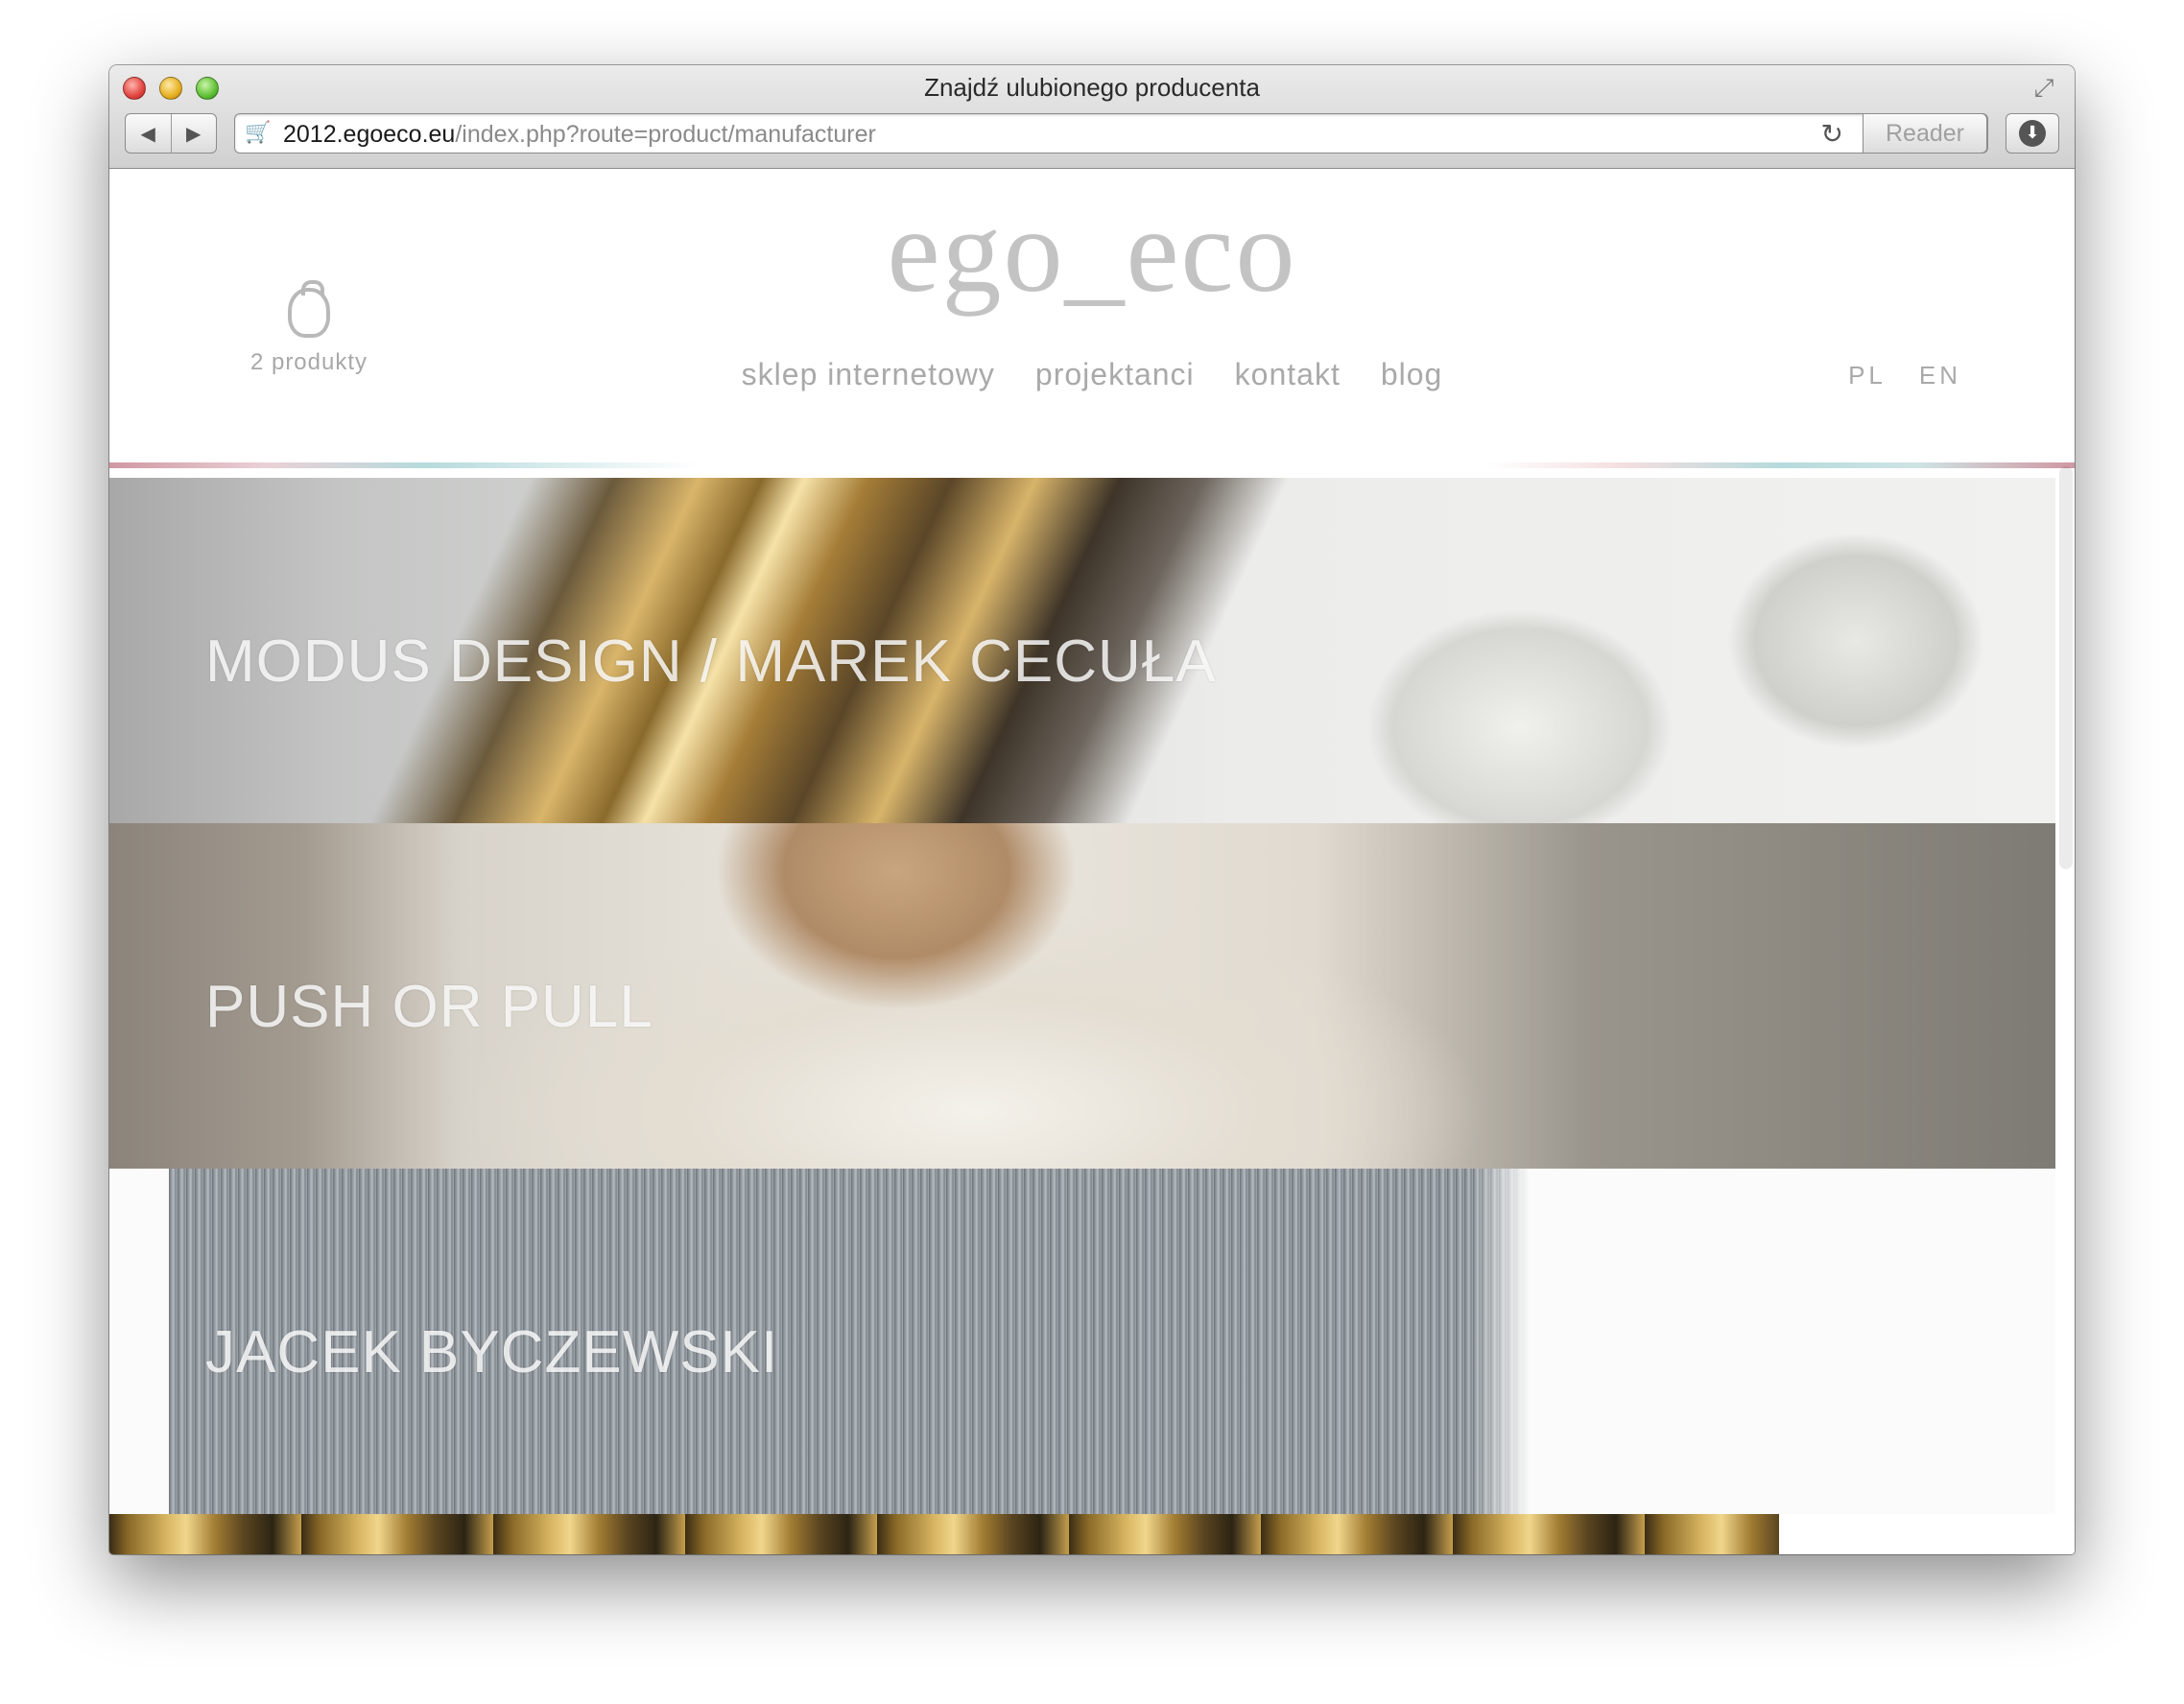 The height and width of the screenshot is (1704, 2184). I want to click on reader-button: Reader, so click(1925, 133).